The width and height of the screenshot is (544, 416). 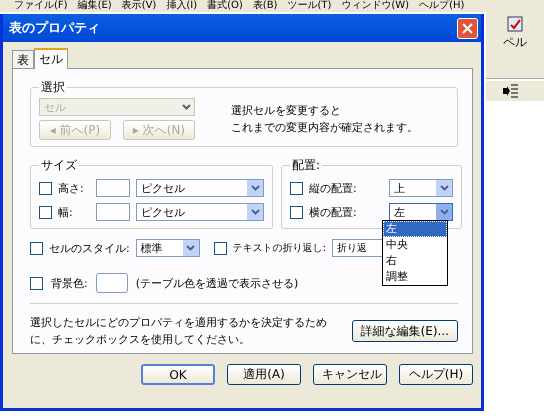 I want to click on field-label: 縦の配置:, so click(x=333, y=188).